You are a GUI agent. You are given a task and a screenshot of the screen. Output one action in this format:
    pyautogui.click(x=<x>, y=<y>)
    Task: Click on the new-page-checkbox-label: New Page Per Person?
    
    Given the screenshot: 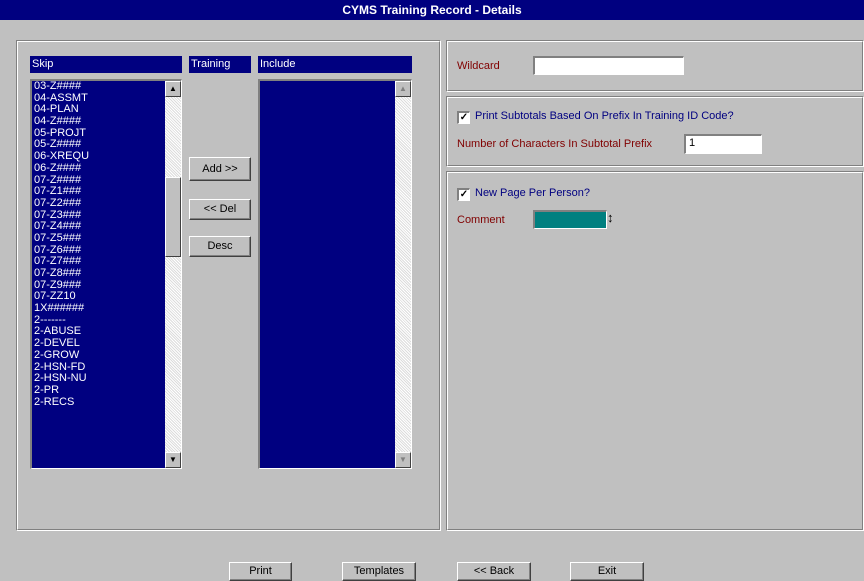 What is the action you would take?
    pyautogui.click(x=532, y=193)
    